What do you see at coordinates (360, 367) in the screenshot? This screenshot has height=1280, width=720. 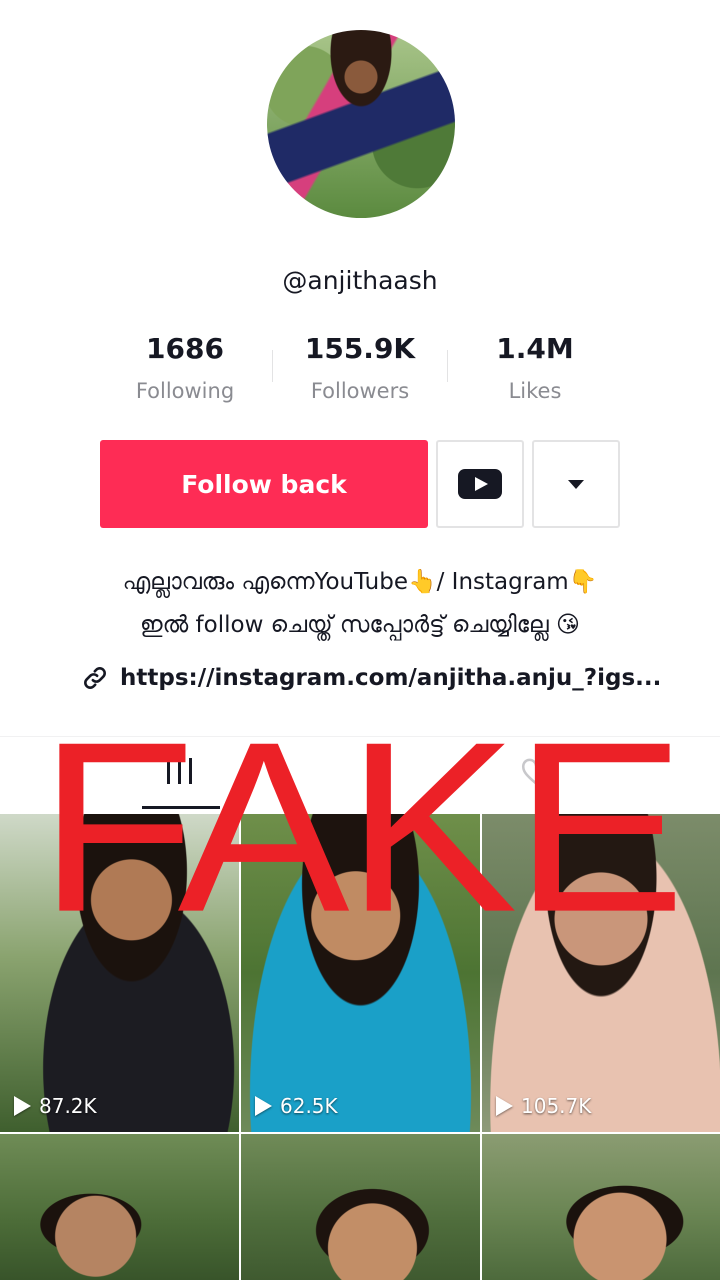 I see `stat-followers: 155.9K Followers` at bounding box center [360, 367].